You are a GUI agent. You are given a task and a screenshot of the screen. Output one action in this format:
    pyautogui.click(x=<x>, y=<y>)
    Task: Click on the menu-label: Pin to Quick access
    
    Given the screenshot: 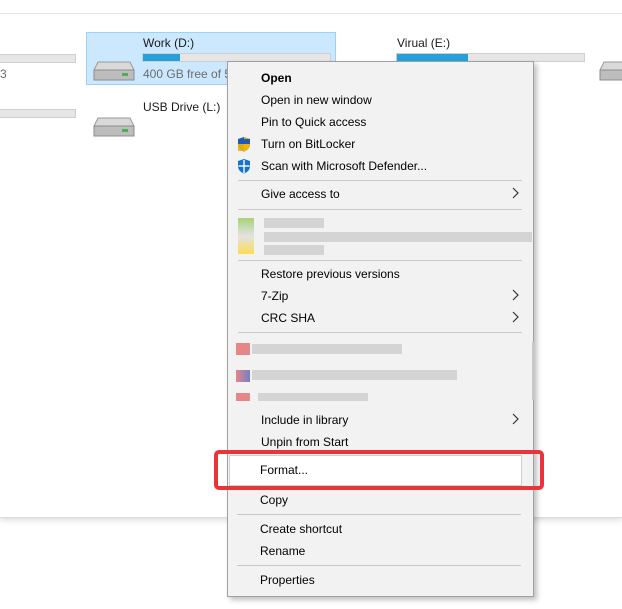 What is the action you would take?
    pyautogui.click(x=314, y=122)
    